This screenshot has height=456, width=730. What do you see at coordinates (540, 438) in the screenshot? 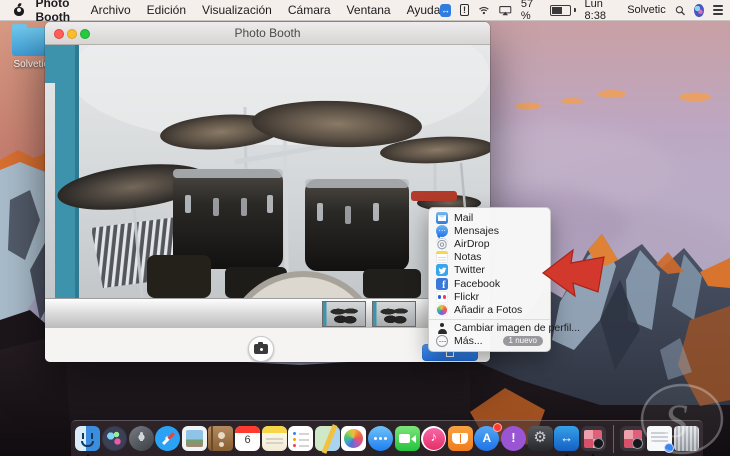
I see `dock-item-system-preferences` at bounding box center [540, 438].